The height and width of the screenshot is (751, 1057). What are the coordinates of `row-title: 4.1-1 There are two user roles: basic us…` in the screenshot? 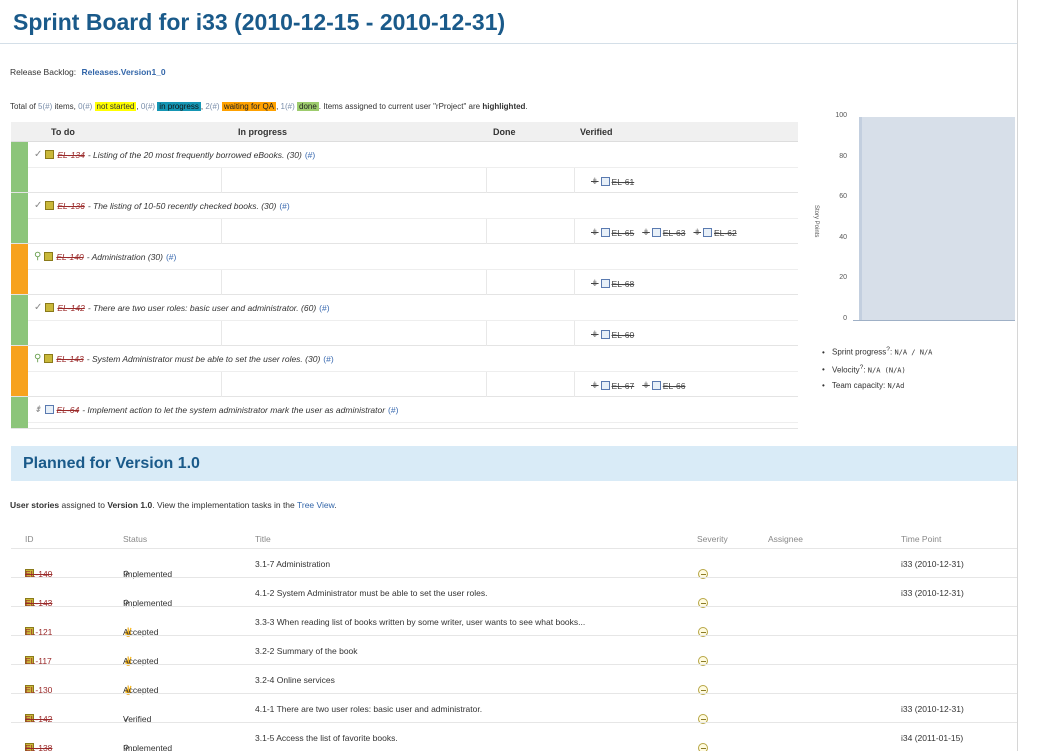 It's located at (368, 709).